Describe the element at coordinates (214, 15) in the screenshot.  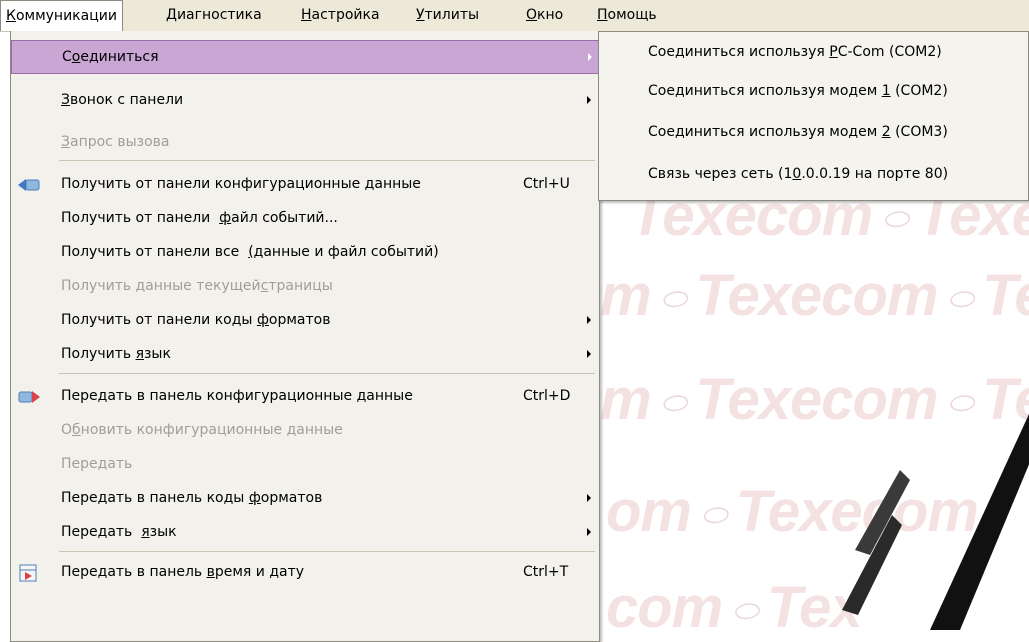
I see `menu-diagnostics: Диагностика` at that location.